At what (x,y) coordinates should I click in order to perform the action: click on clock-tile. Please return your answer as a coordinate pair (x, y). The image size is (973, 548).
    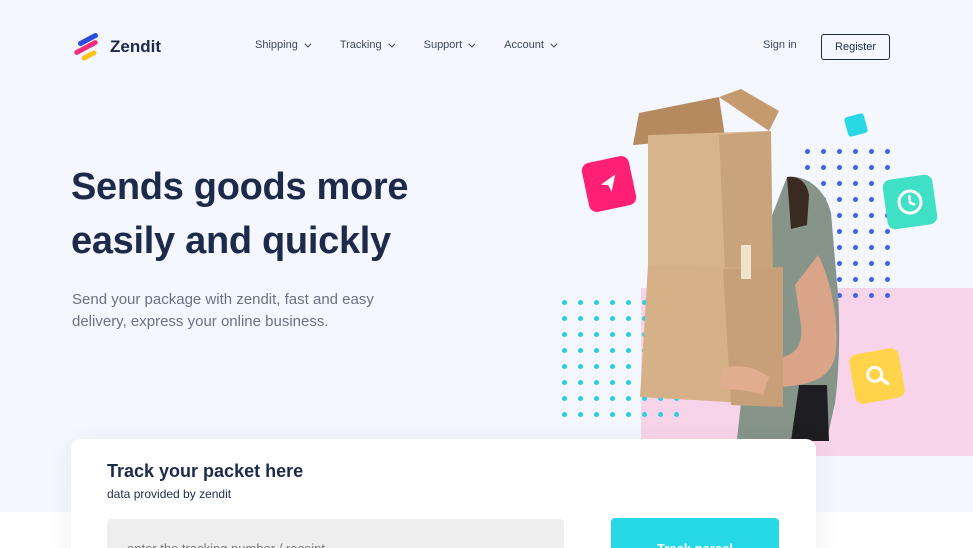
    Looking at the image, I should click on (910, 202).